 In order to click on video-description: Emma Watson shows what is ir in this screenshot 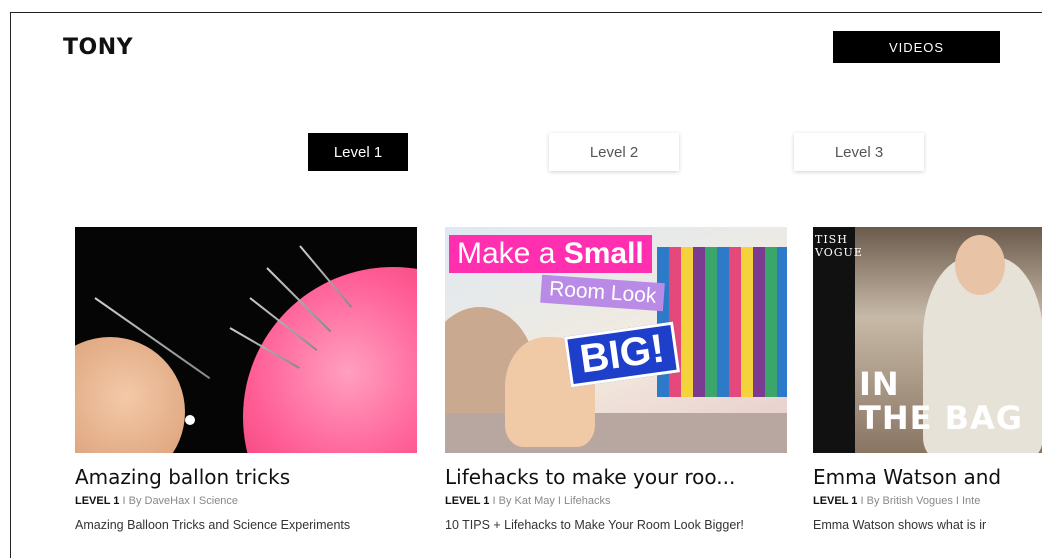, I will do `click(900, 525)`.